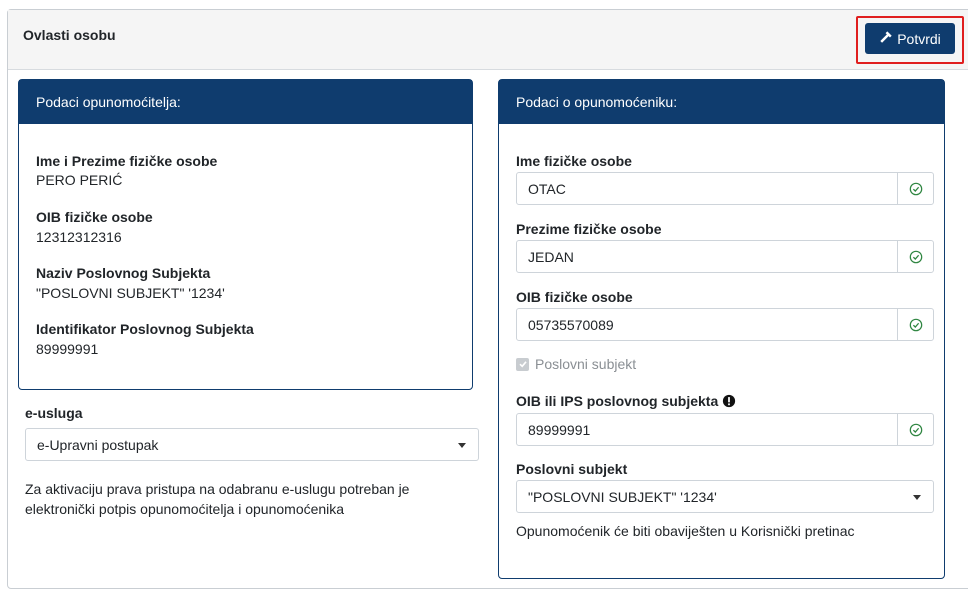 The width and height of the screenshot is (968, 589). I want to click on grantor-oib-value: 12312312316, so click(79, 237).